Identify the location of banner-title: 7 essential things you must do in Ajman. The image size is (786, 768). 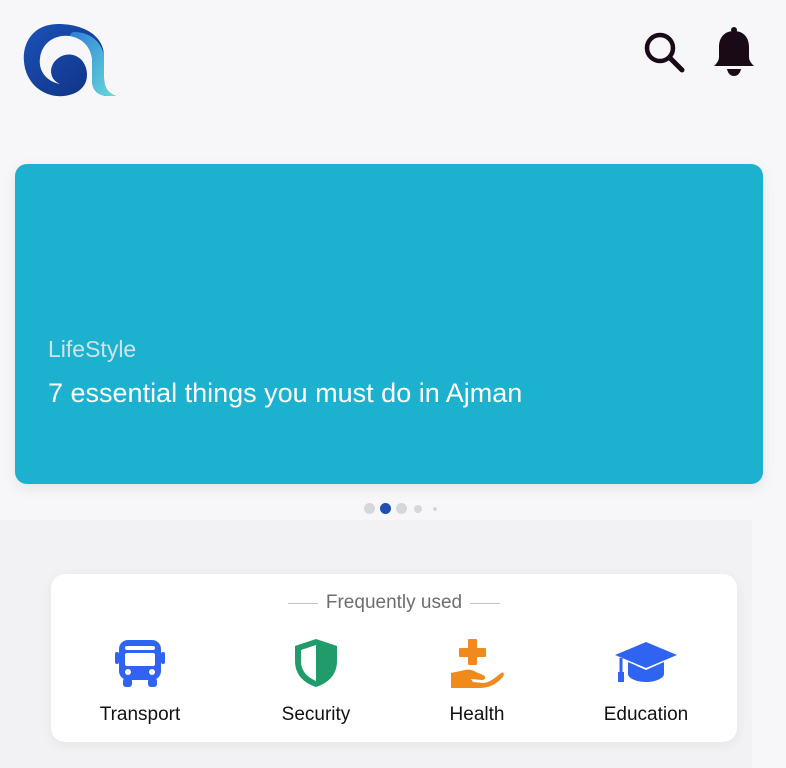
(285, 393).